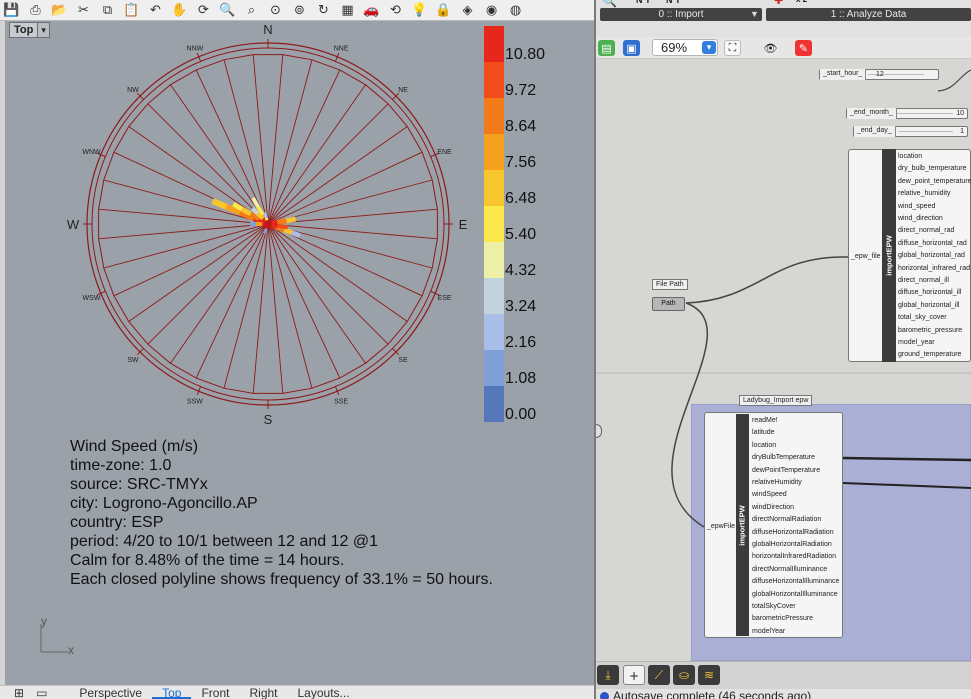 The image size is (971, 699). What do you see at coordinates (932, 243) in the screenshot?
I see `output-param: diffuse_horizontal_rad` at bounding box center [932, 243].